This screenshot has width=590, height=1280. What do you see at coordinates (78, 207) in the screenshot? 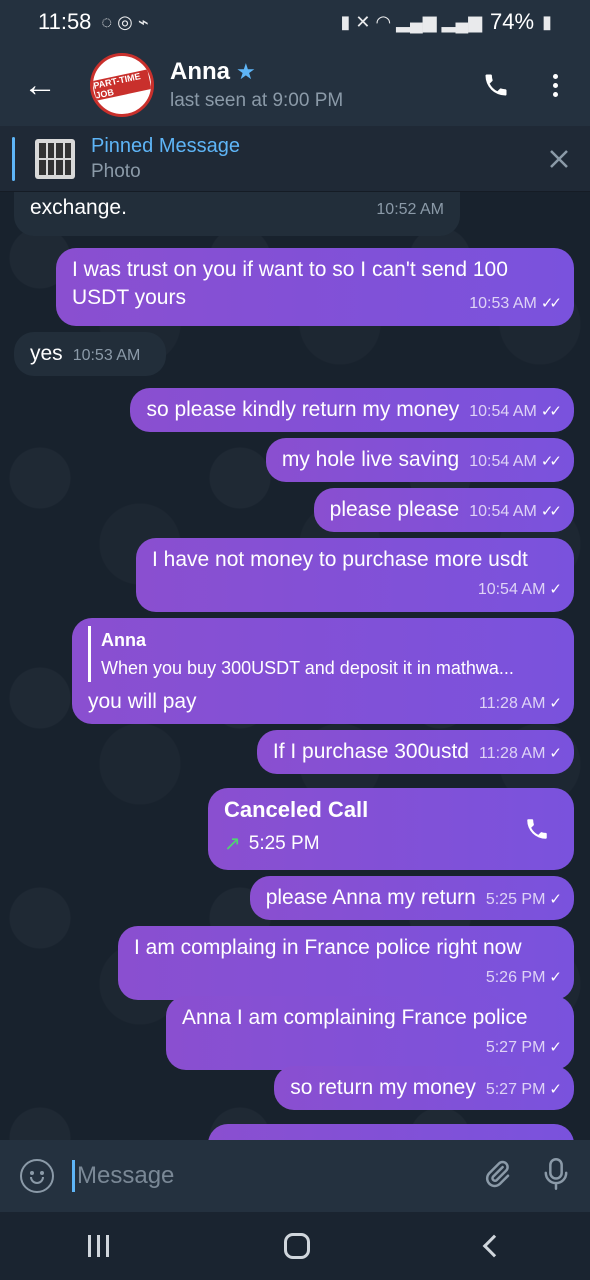
I see `message-text: exchange.` at bounding box center [78, 207].